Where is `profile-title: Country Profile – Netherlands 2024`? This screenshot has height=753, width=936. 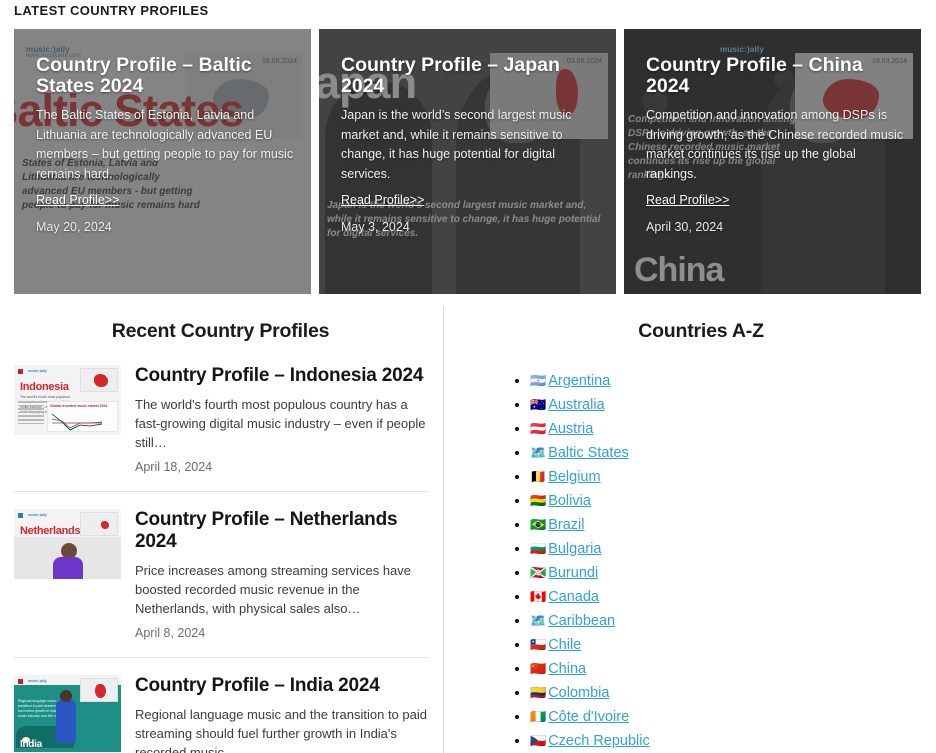
profile-title: Country Profile – Netherlands 2024 is located at coordinates (281, 531).